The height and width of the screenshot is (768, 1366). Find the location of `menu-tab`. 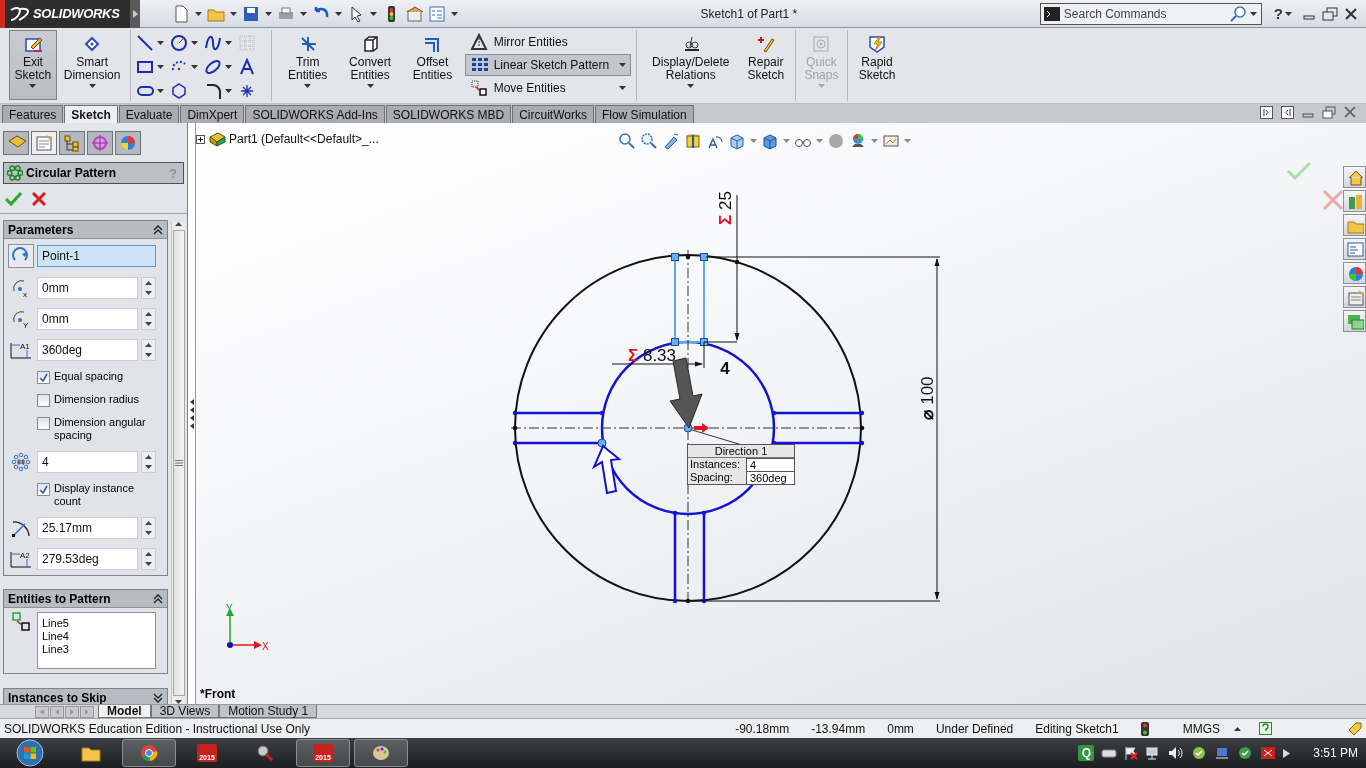

menu-tab is located at coordinates (135, 14).